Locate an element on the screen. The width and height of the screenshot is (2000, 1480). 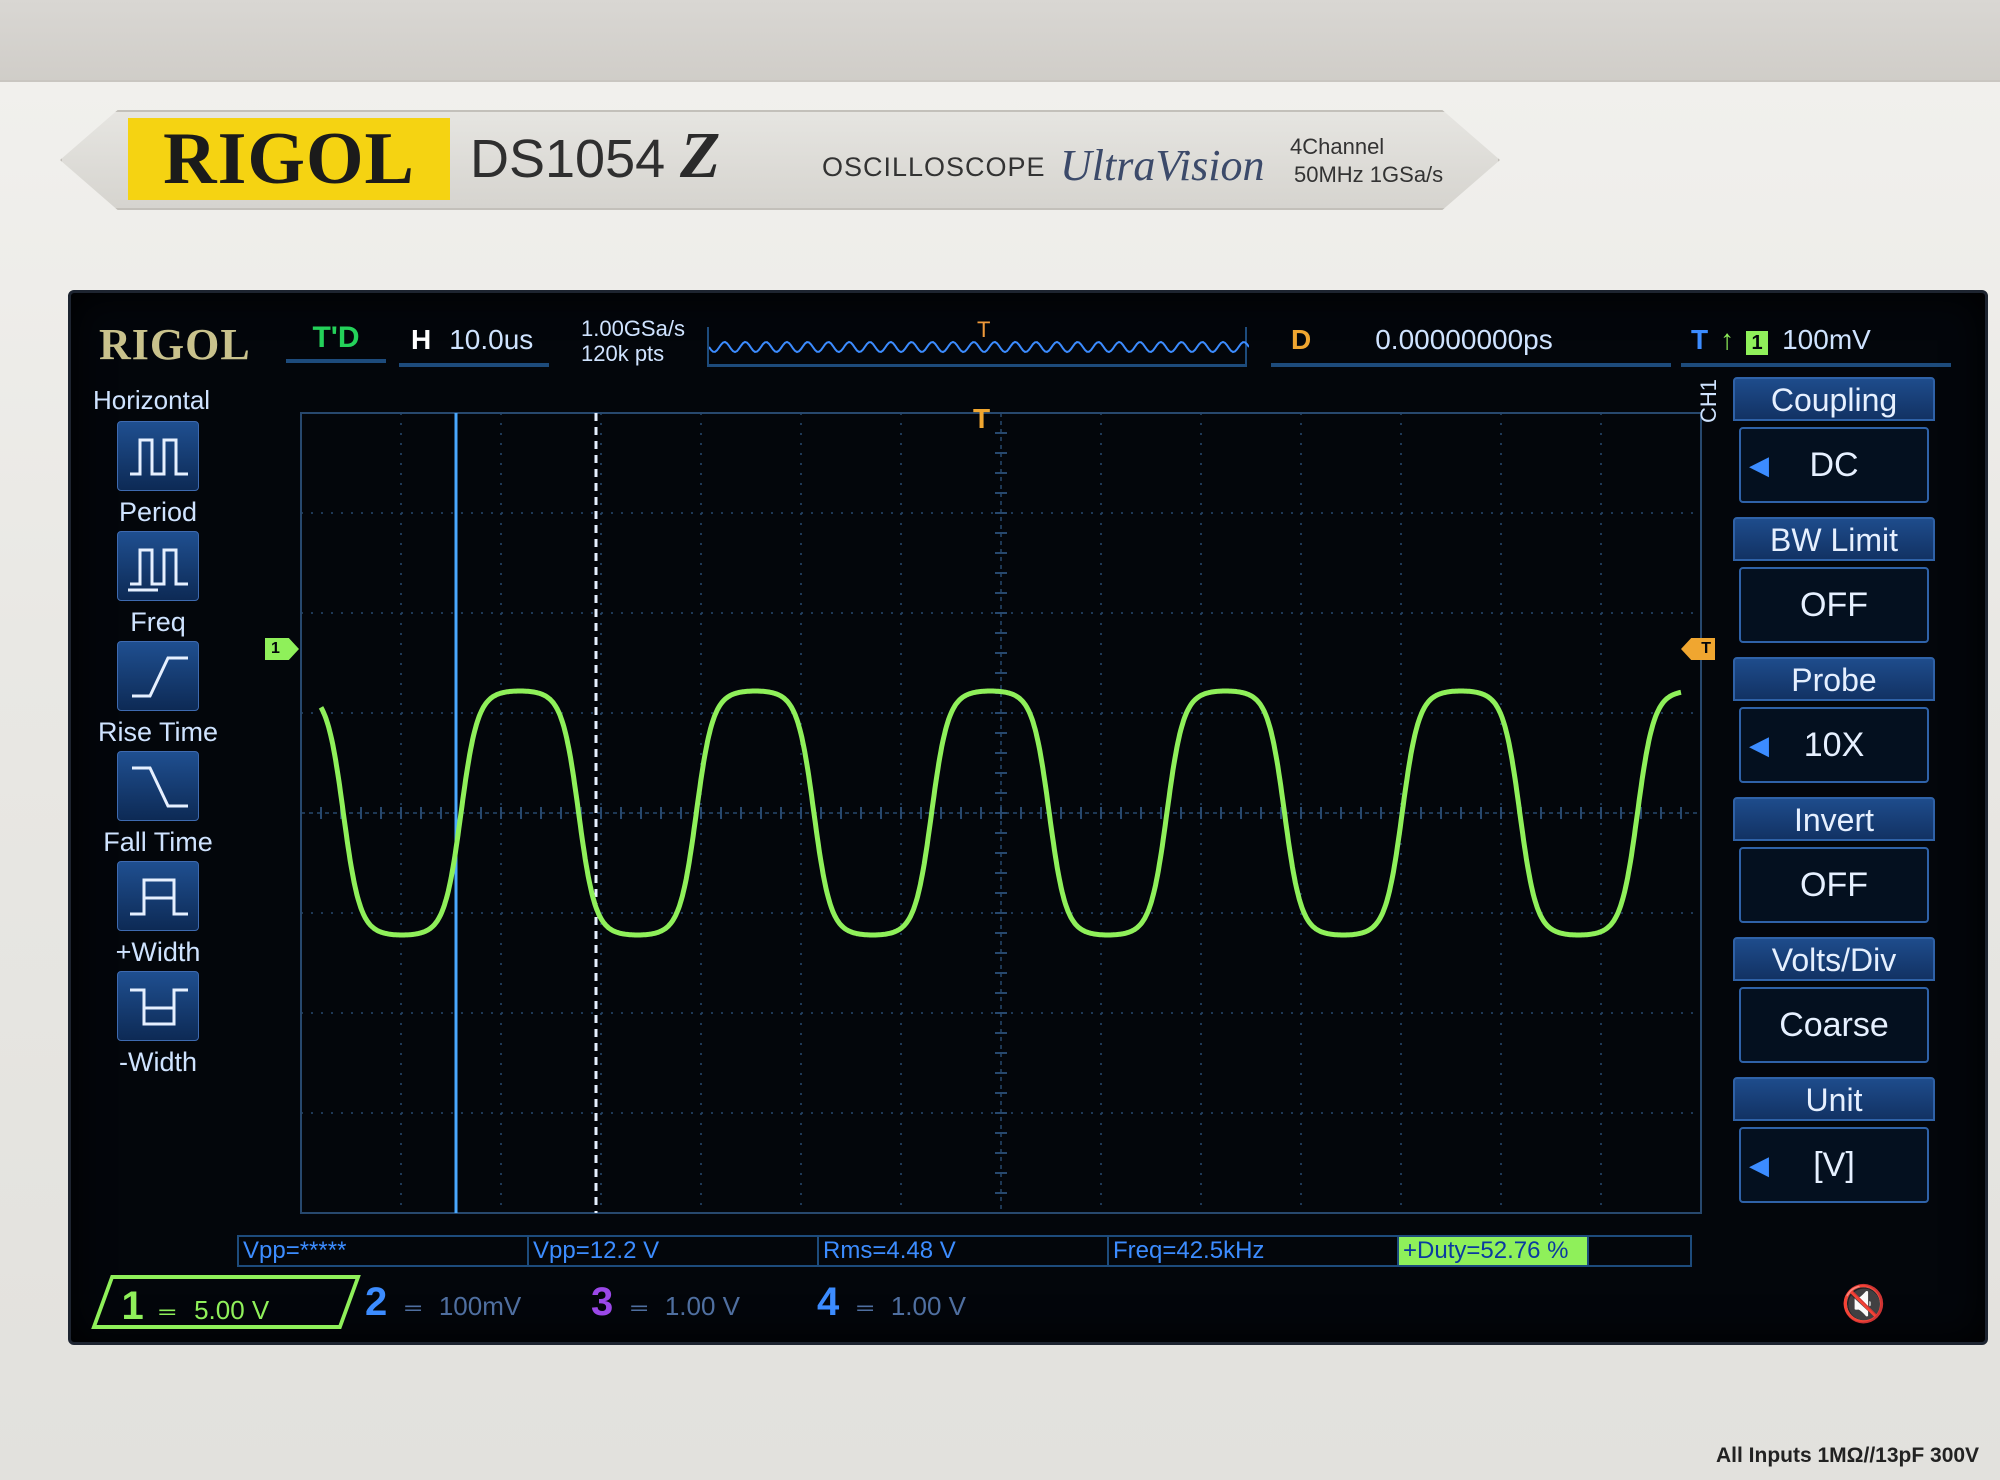
trigger-delay: D 0.00000000ps is located at coordinates (1471, 340).